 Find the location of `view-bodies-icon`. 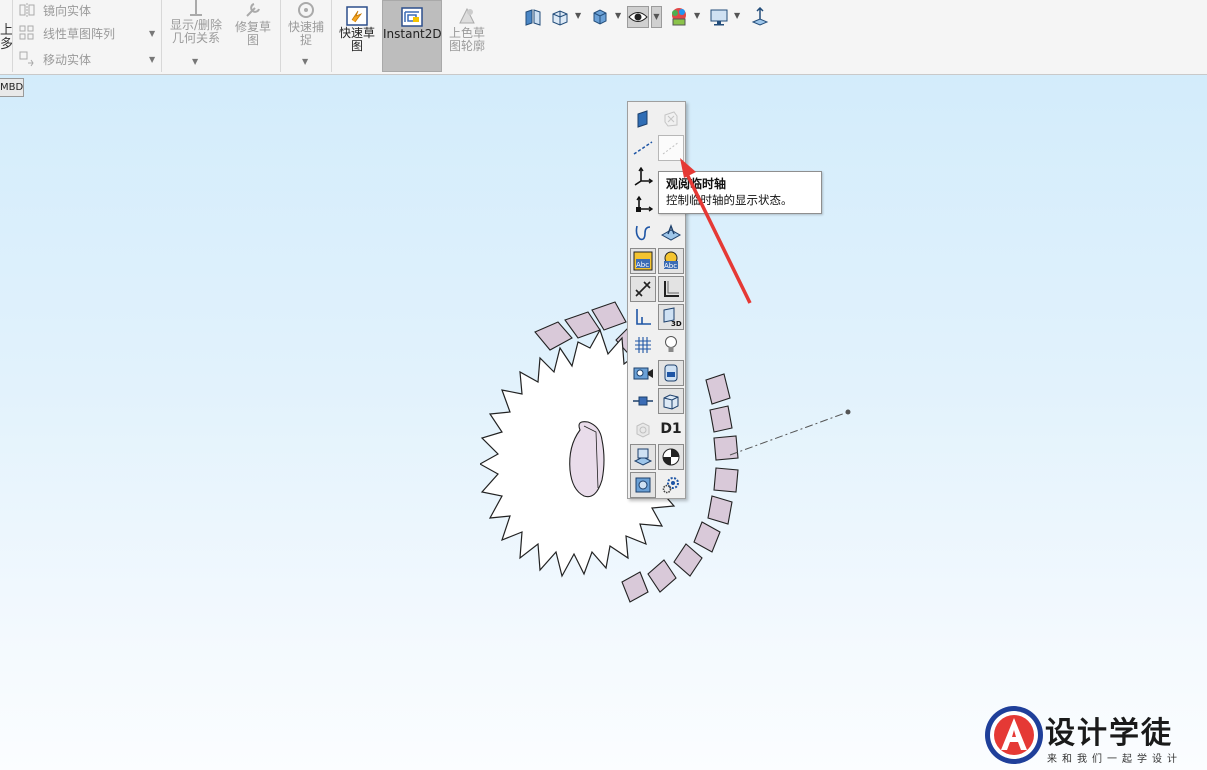

view-bodies-icon is located at coordinates (671, 402).